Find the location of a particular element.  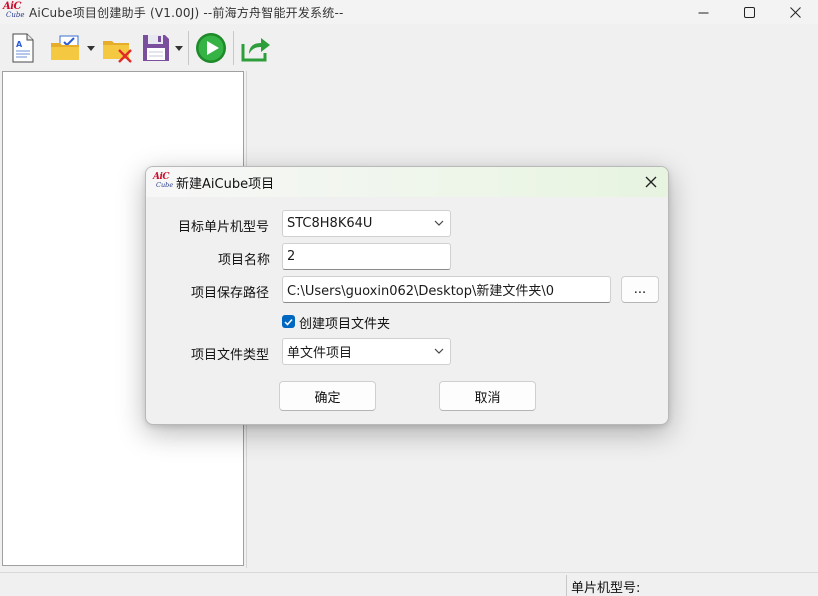

create-folder-label: 创建项目文件夹 is located at coordinates (344, 322).